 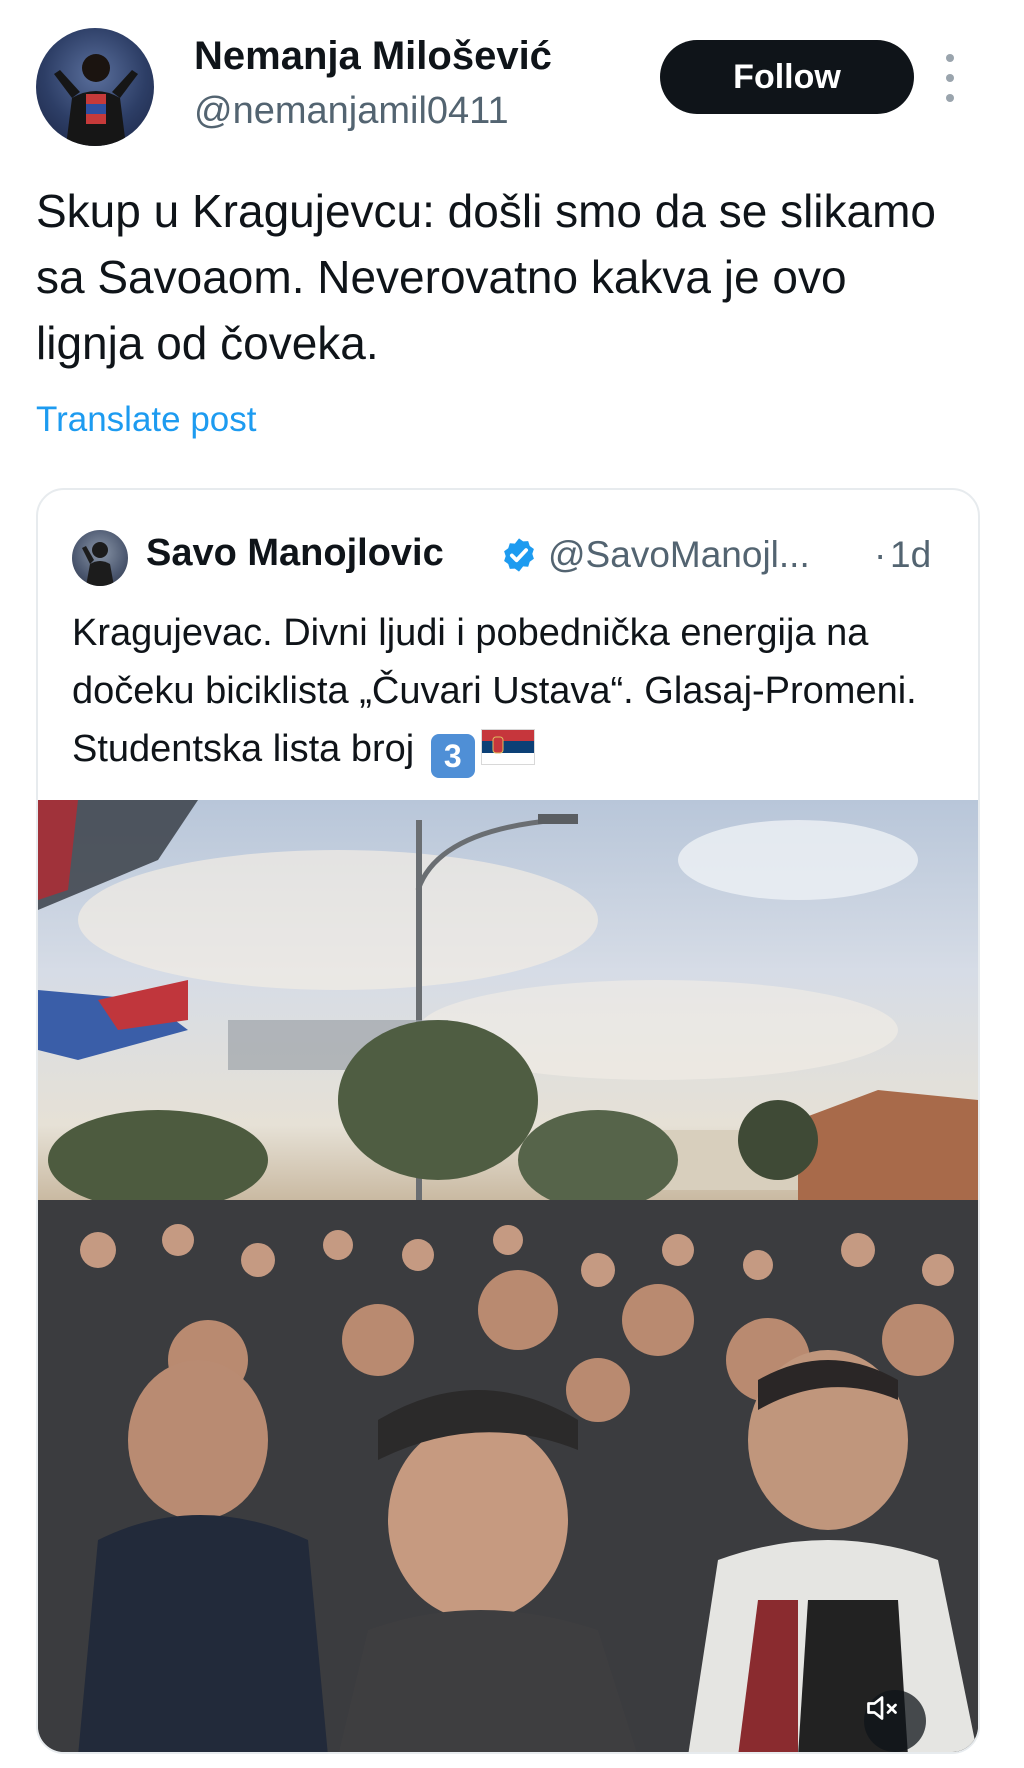 What do you see at coordinates (295, 553) in the screenshot?
I see `quoted-author-name: Savo Manojlovic` at bounding box center [295, 553].